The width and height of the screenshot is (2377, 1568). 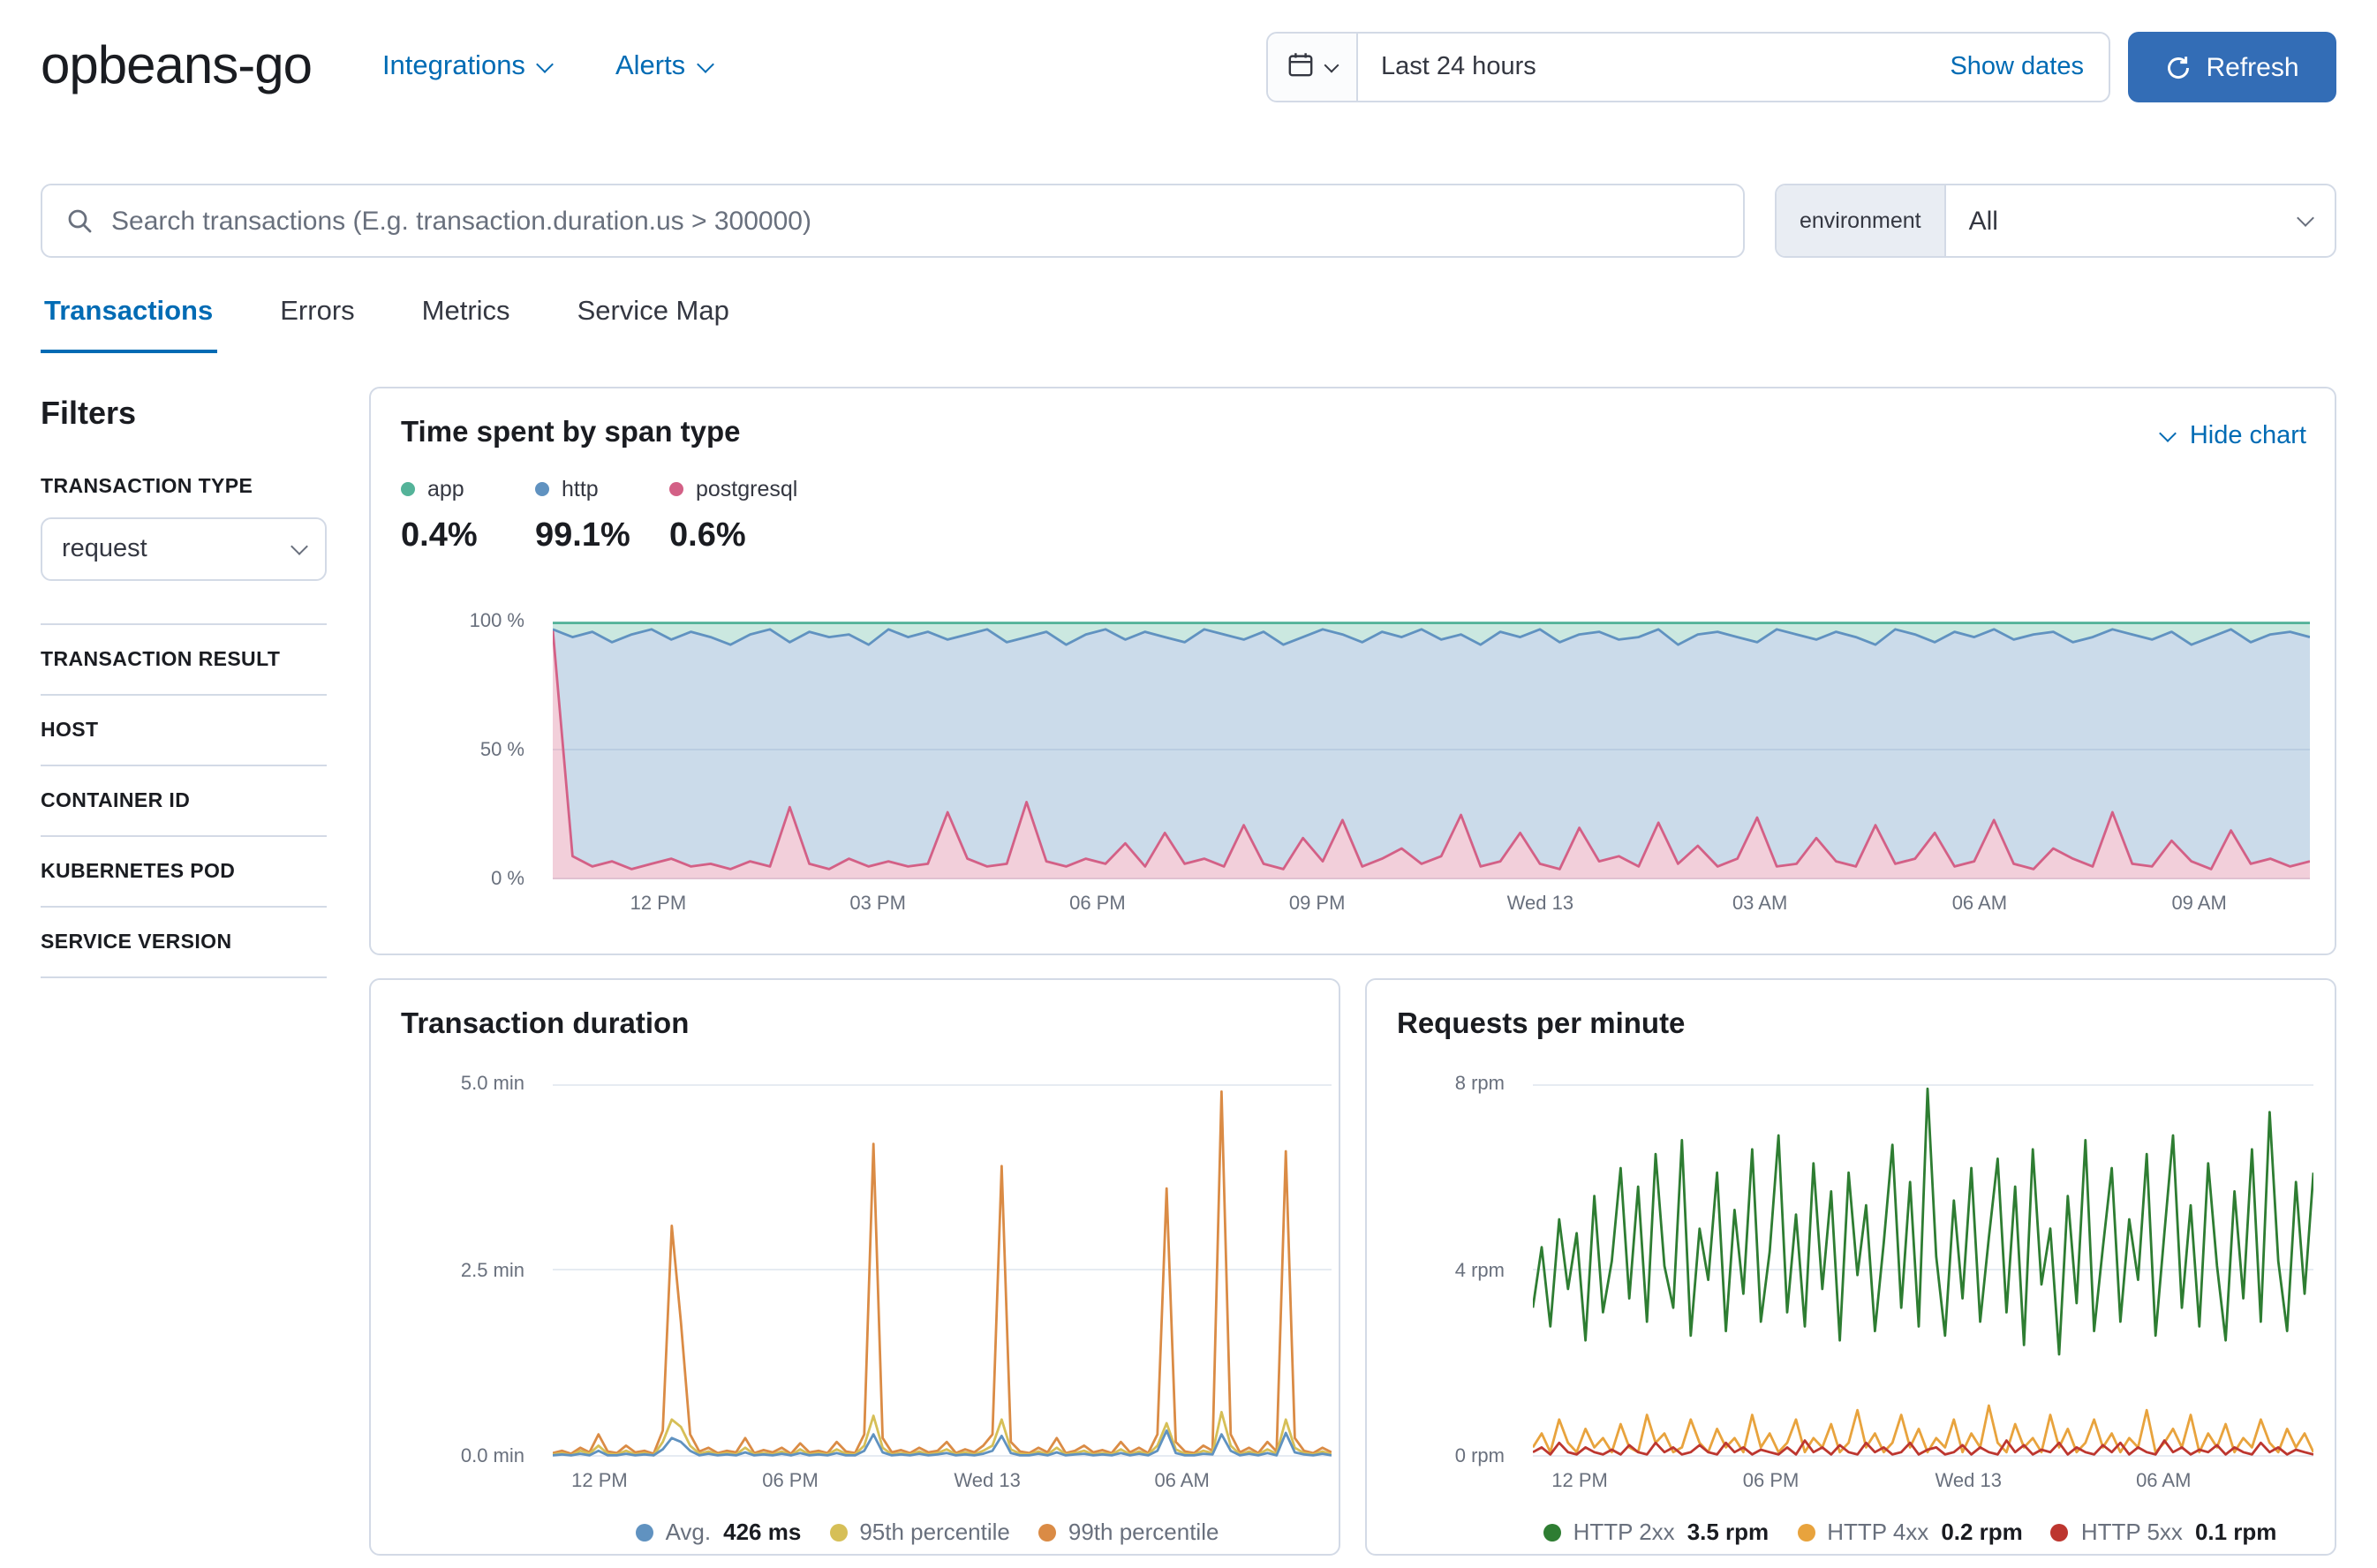 What do you see at coordinates (545, 1024) in the screenshot?
I see `panel-title: Transaction duration` at bounding box center [545, 1024].